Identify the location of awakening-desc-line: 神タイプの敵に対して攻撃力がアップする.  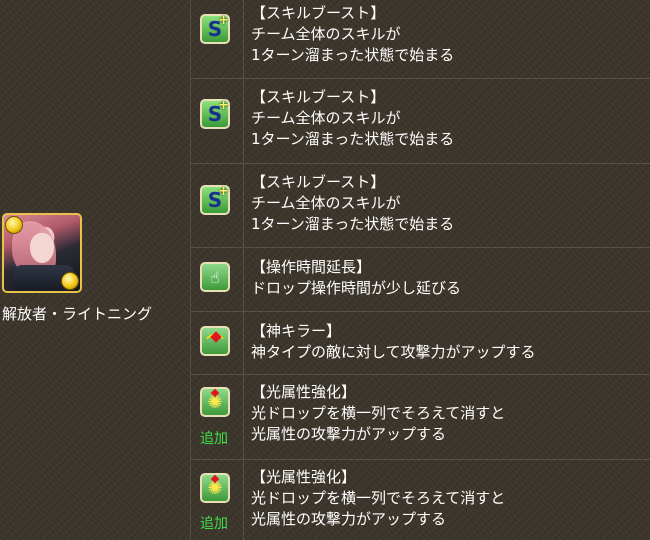
(393, 352).